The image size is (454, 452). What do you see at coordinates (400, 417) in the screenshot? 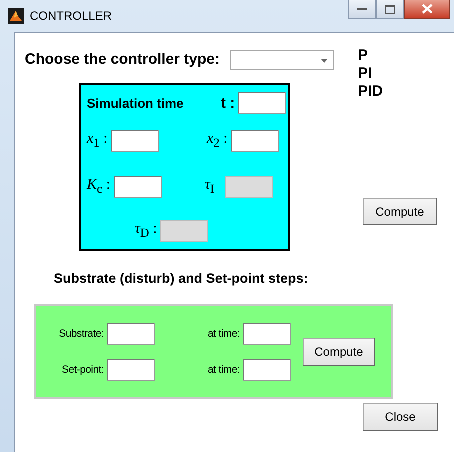
I see `close-button: Close` at bounding box center [400, 417].